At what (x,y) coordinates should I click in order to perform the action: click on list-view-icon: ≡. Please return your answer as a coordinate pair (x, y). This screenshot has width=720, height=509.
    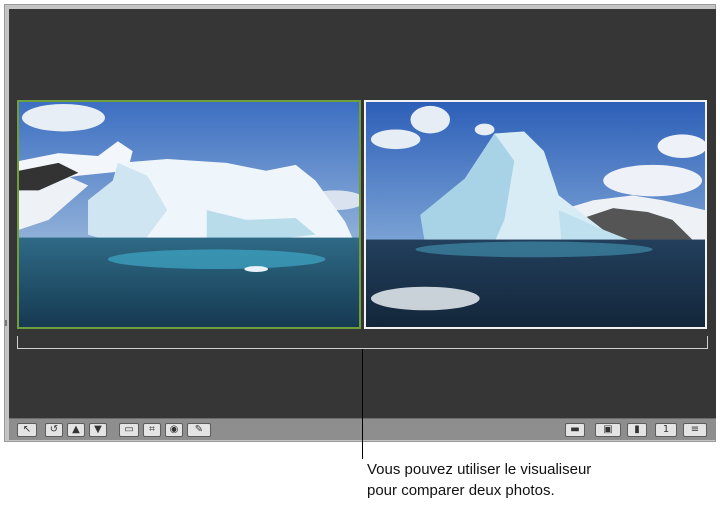
    Looking at the image, I should click on (695, 430).